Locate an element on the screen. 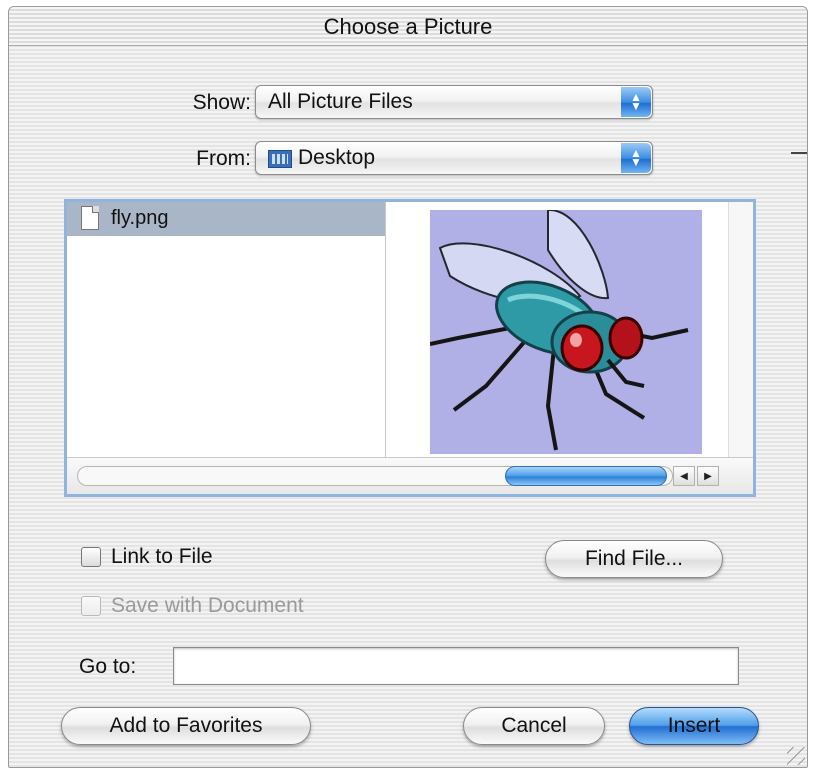 This screenshot has height=774, width=817. save-with-document-checkbox is located at coordinates (91, 606).